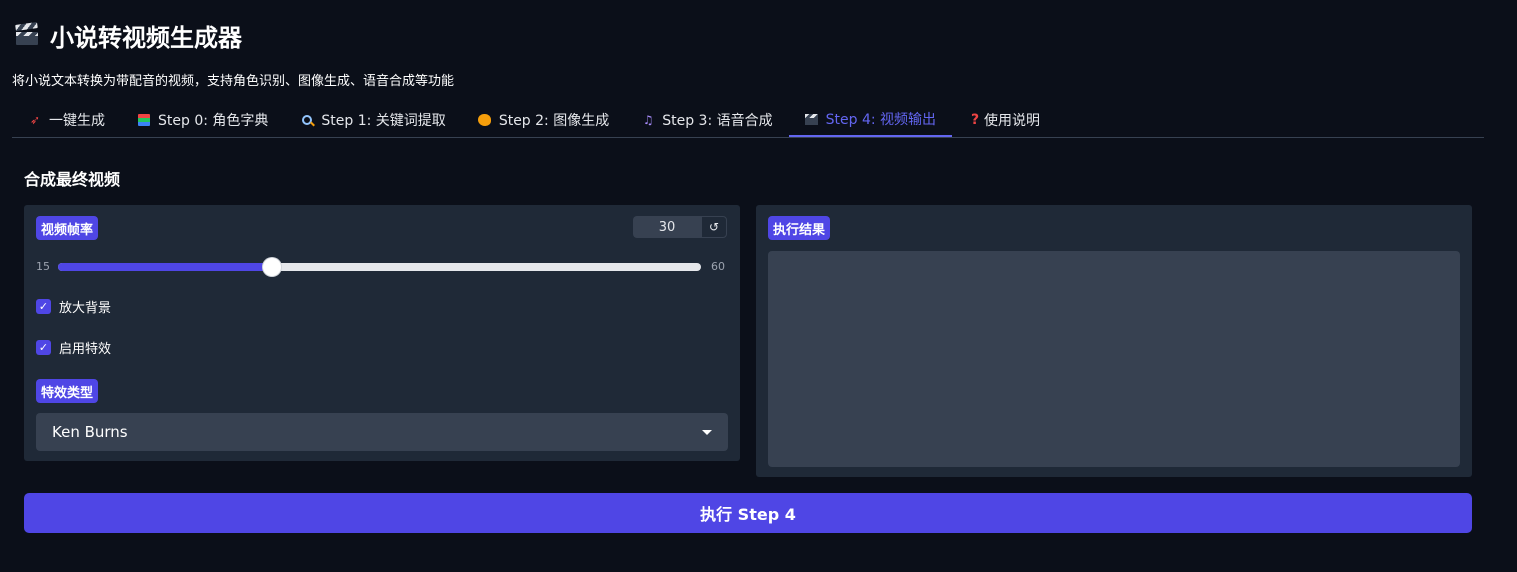 The image size is (1517, 572). Describe the element at coordinates (272, 267) in the screenshot. I see `fps-slider-thumb` at that location.